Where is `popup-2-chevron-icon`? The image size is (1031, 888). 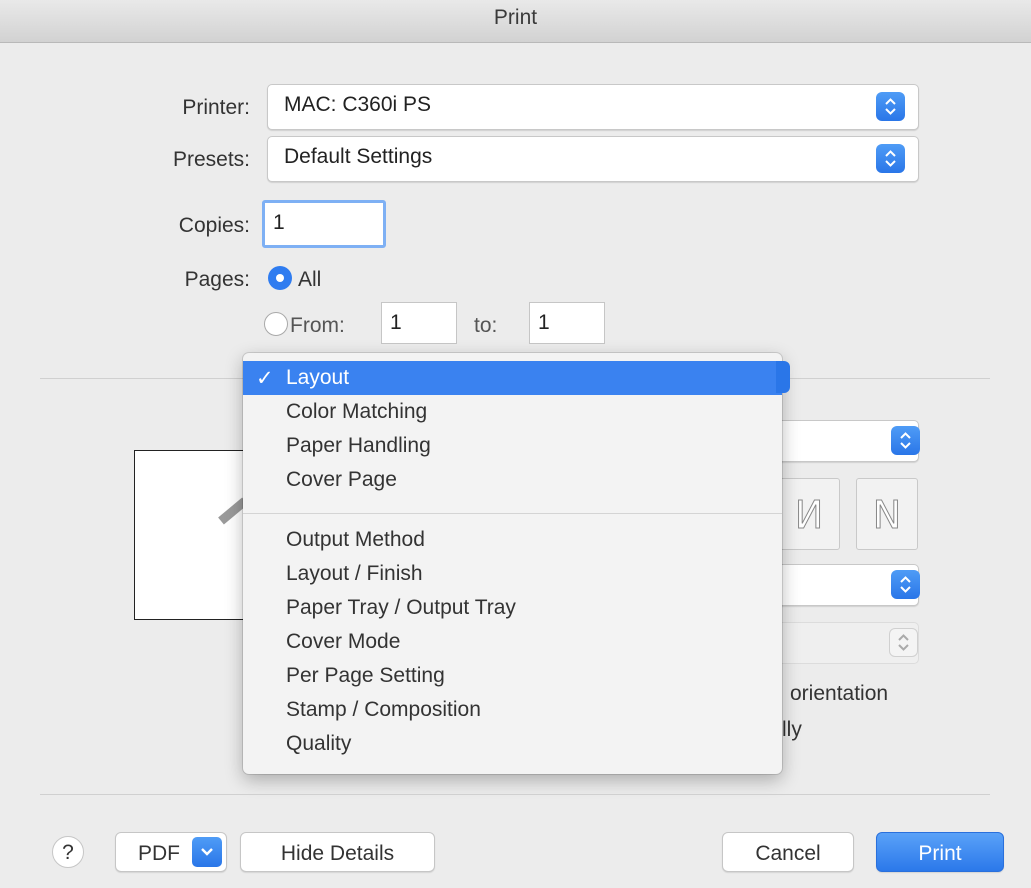 popup-2-chevron-icon is located at coordinates (905, 584).